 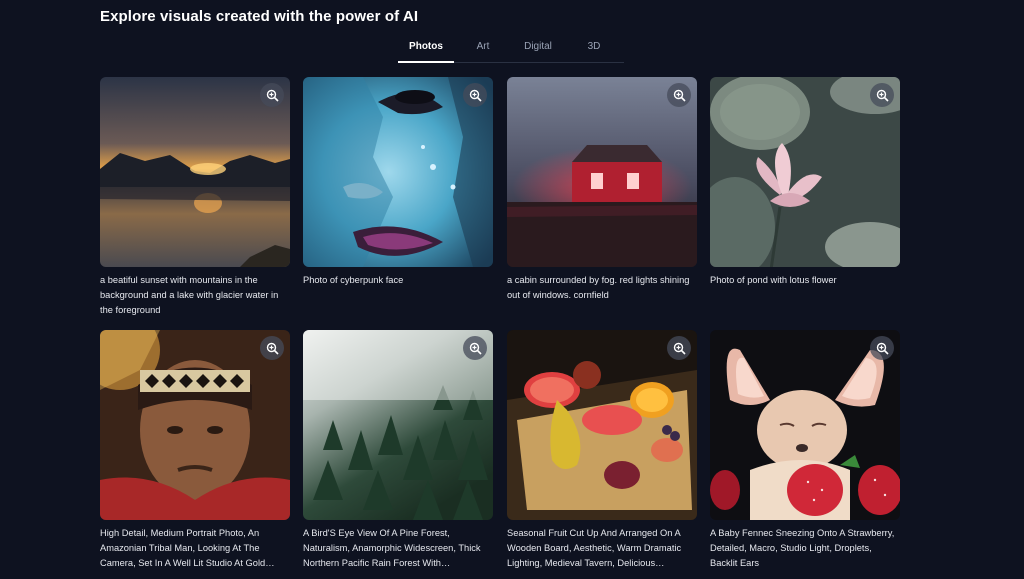 I want to click on tab-3d: 3D, so click(x=594, y=49).